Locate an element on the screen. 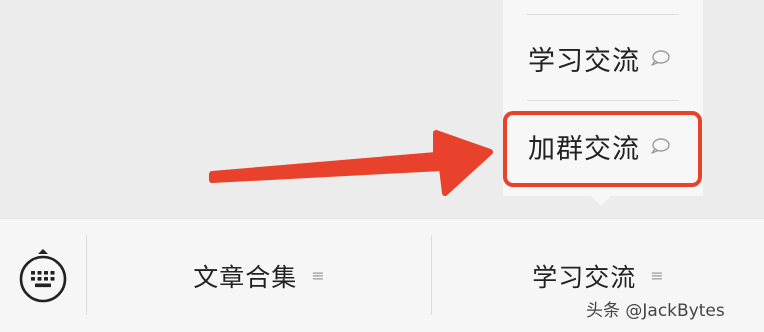  menu-tab-label: 文章合集 is located at coordinates (245, 277).